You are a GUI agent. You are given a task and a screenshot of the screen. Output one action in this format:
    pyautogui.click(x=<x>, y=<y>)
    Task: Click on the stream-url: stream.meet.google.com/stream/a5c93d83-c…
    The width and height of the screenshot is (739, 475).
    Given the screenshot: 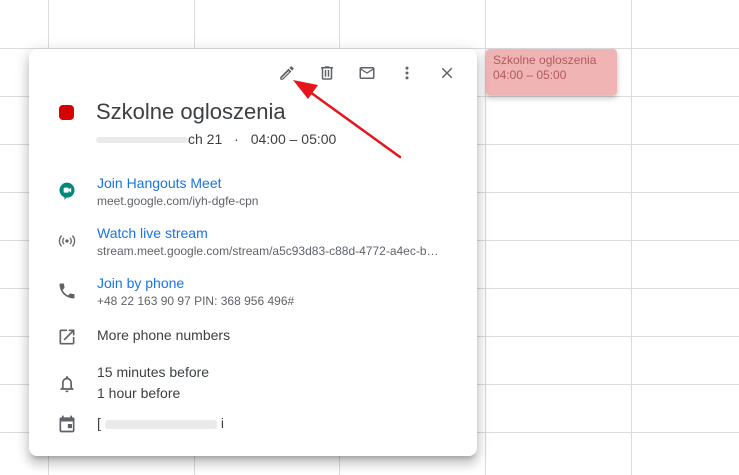 What is the action you would take?
    pyautogui.click(x=268, y=251)
    